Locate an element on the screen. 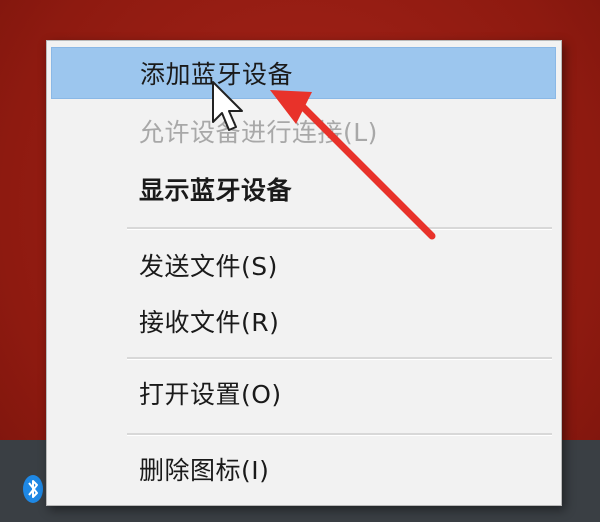 Image resolution: width=600 pixels, height=522 pixels. menu-item-label: 发送文件(S) is located at coordinates (208, 266).